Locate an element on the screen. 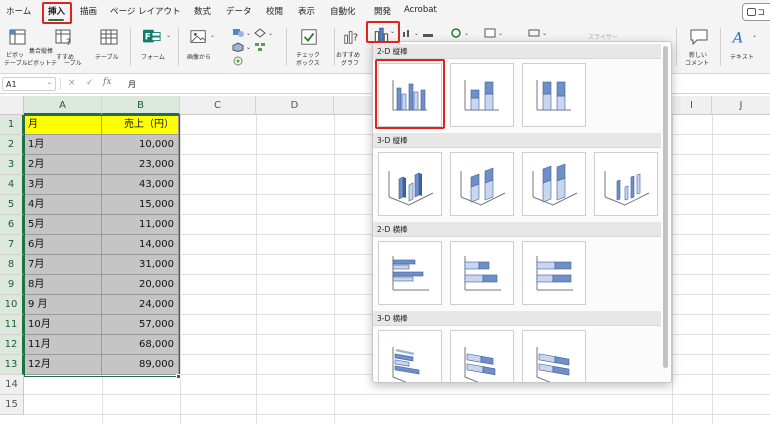 The image size is (770, 424). chart-100-stacked-bar-2d is located at coordinates (554, 273).